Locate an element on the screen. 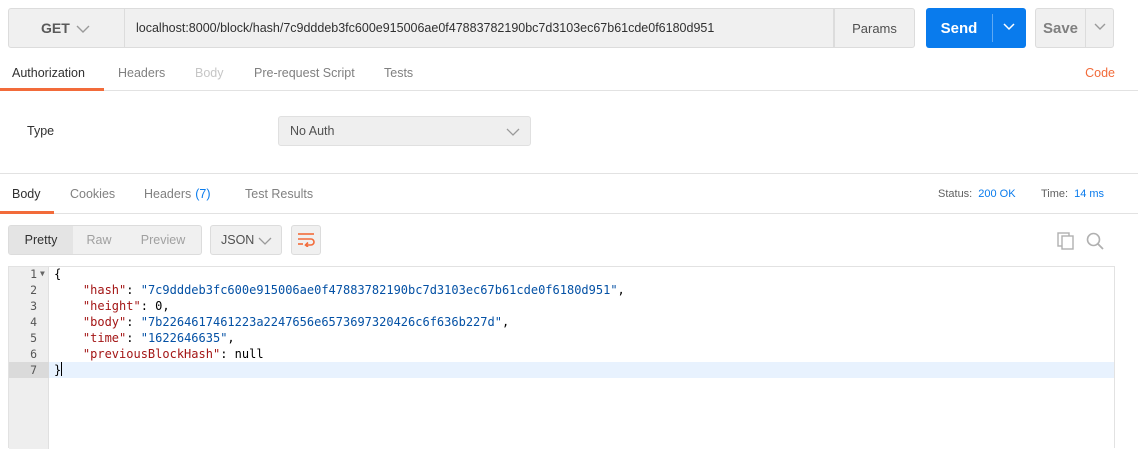  save-divider is located at coordinates (1085, 28).